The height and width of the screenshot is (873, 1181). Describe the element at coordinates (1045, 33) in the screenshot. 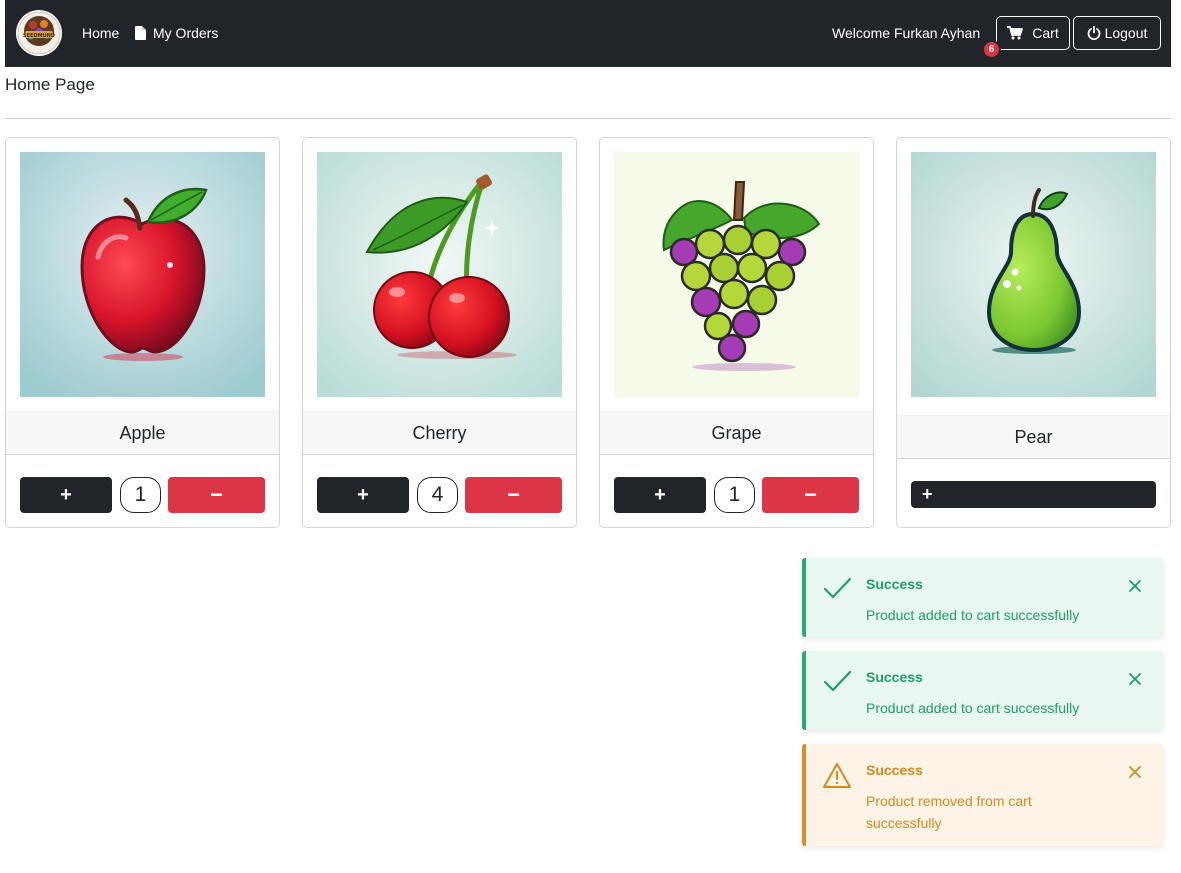

I see `cart-label: Cart` at that location.